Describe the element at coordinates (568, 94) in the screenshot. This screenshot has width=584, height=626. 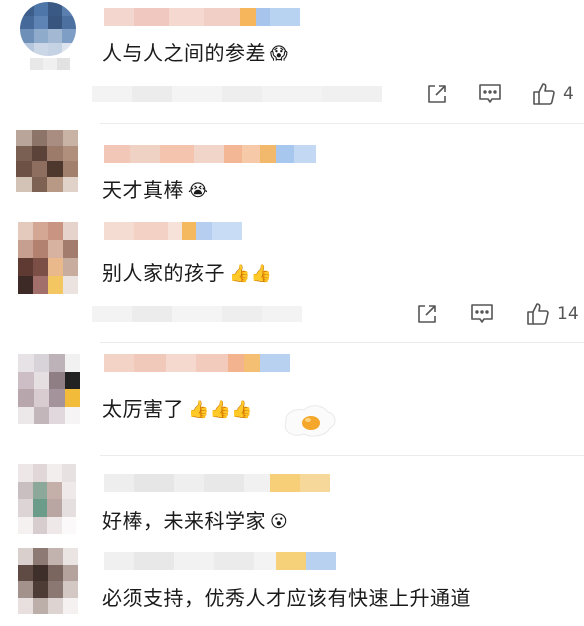
I see `like-count: 4` at that location.